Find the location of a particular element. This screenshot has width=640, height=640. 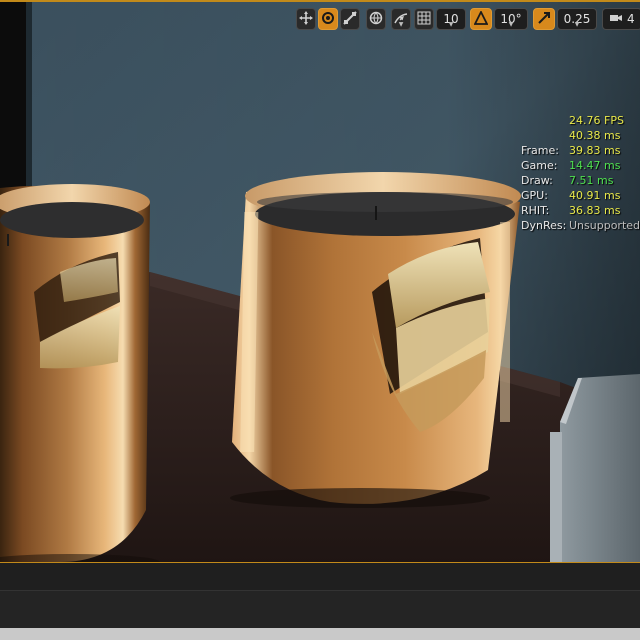

grid-icon is located at coordinates (424, 19).